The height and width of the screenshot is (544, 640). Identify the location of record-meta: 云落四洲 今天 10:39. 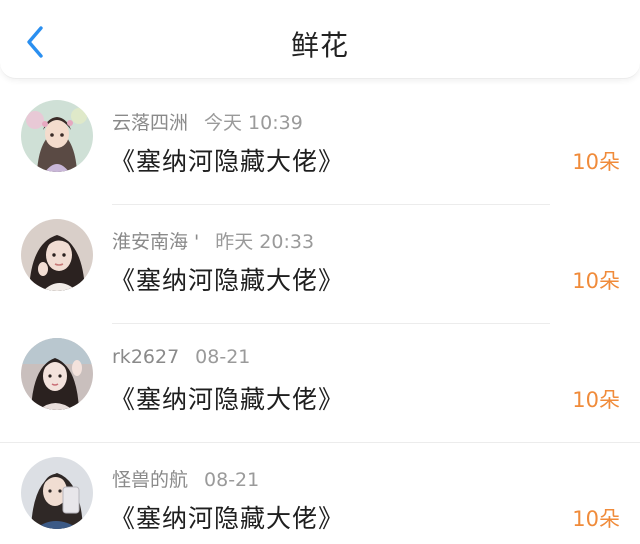
(207, 121).